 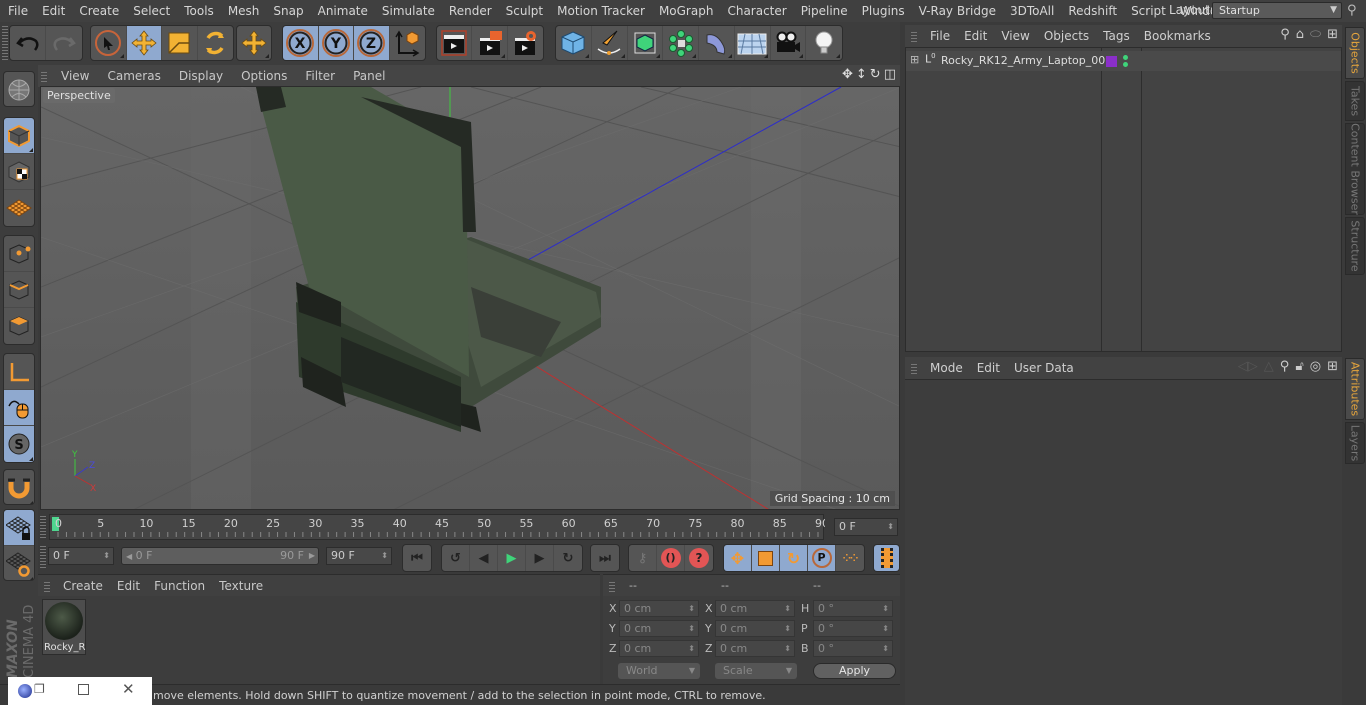 What do you see at coordinates (886, 558) in the screenshot?
I see `timeline-window-button` at bounding box center [886, 558].